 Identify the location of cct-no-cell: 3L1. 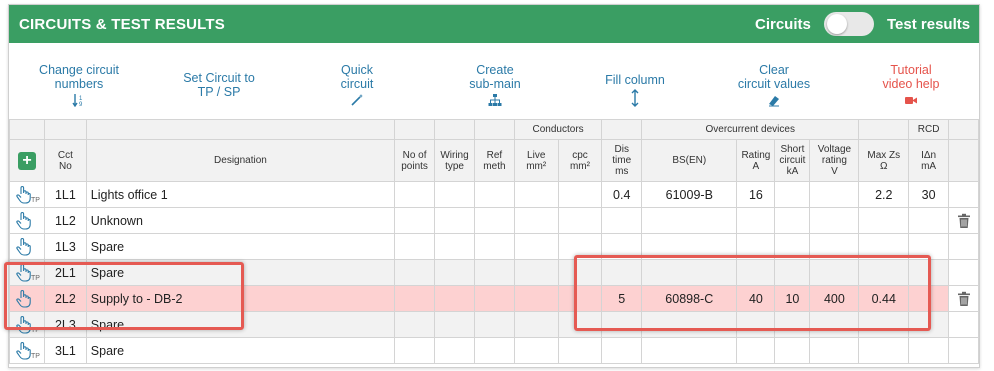
(65, 350).